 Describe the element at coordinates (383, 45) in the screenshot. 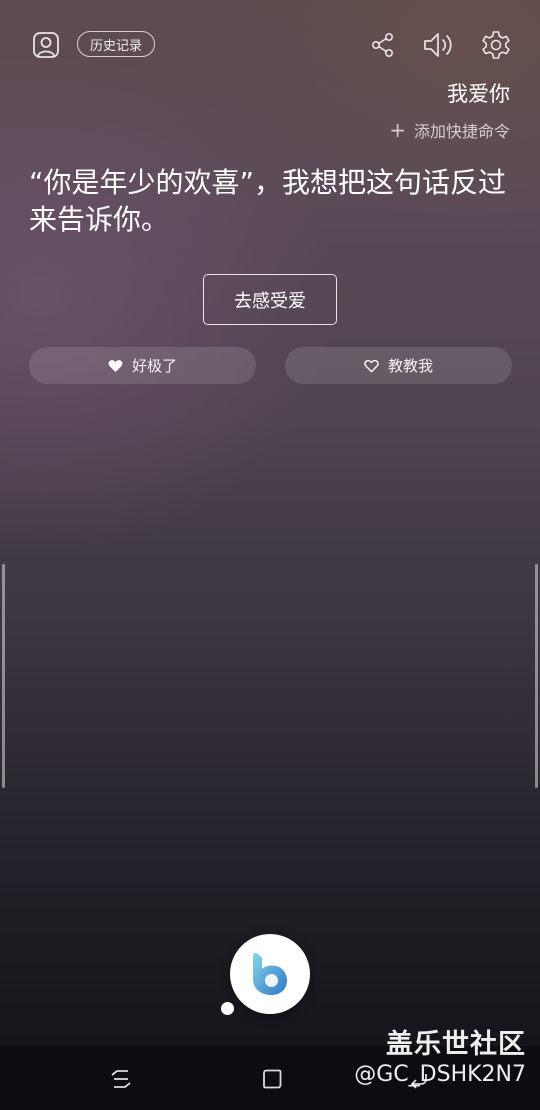

I see `share-icon` at that location.